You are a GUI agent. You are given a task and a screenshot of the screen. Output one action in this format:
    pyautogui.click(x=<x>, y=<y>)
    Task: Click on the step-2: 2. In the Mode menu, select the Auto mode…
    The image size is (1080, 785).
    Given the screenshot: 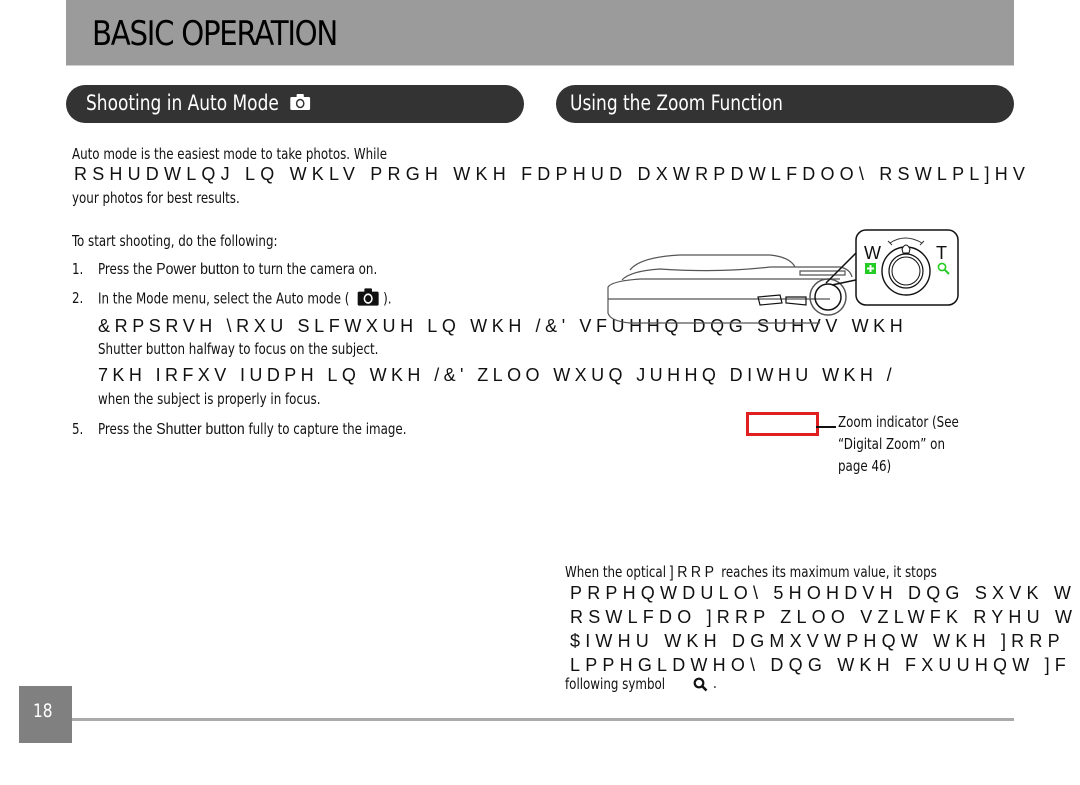 What is the action you would take?
    pyautogui.click(x=252, y=298)
    